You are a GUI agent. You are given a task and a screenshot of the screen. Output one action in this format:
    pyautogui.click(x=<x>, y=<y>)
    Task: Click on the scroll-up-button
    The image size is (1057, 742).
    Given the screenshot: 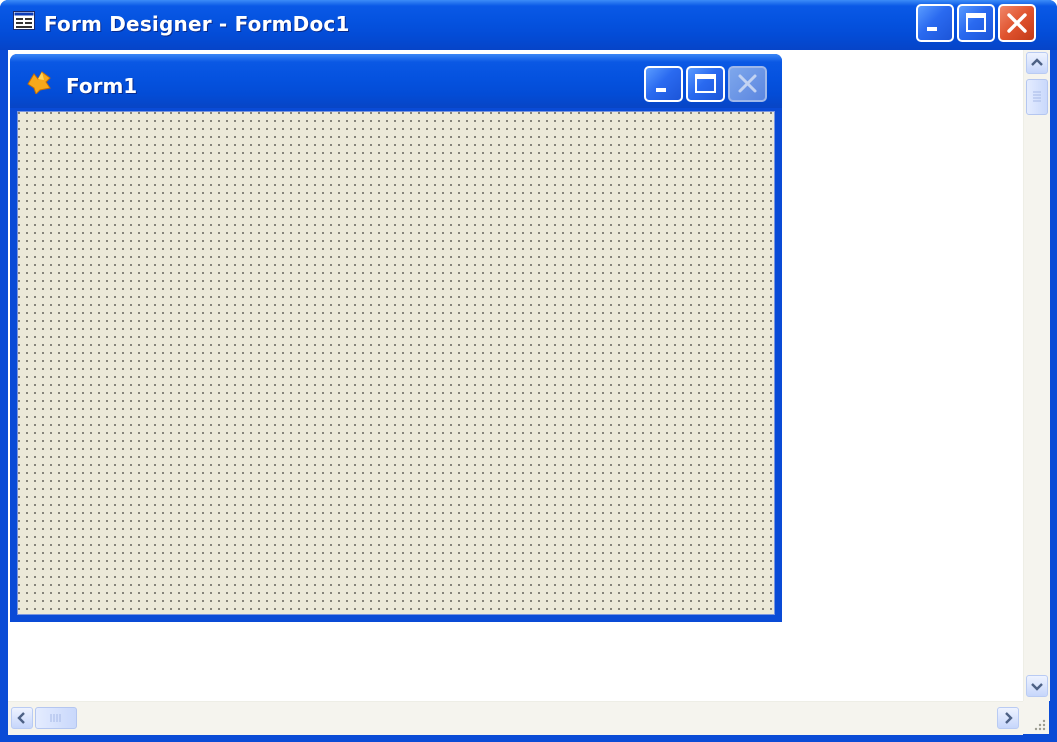 What is the action you would take?
    pyautogui.click(x=1037, y=63)
    